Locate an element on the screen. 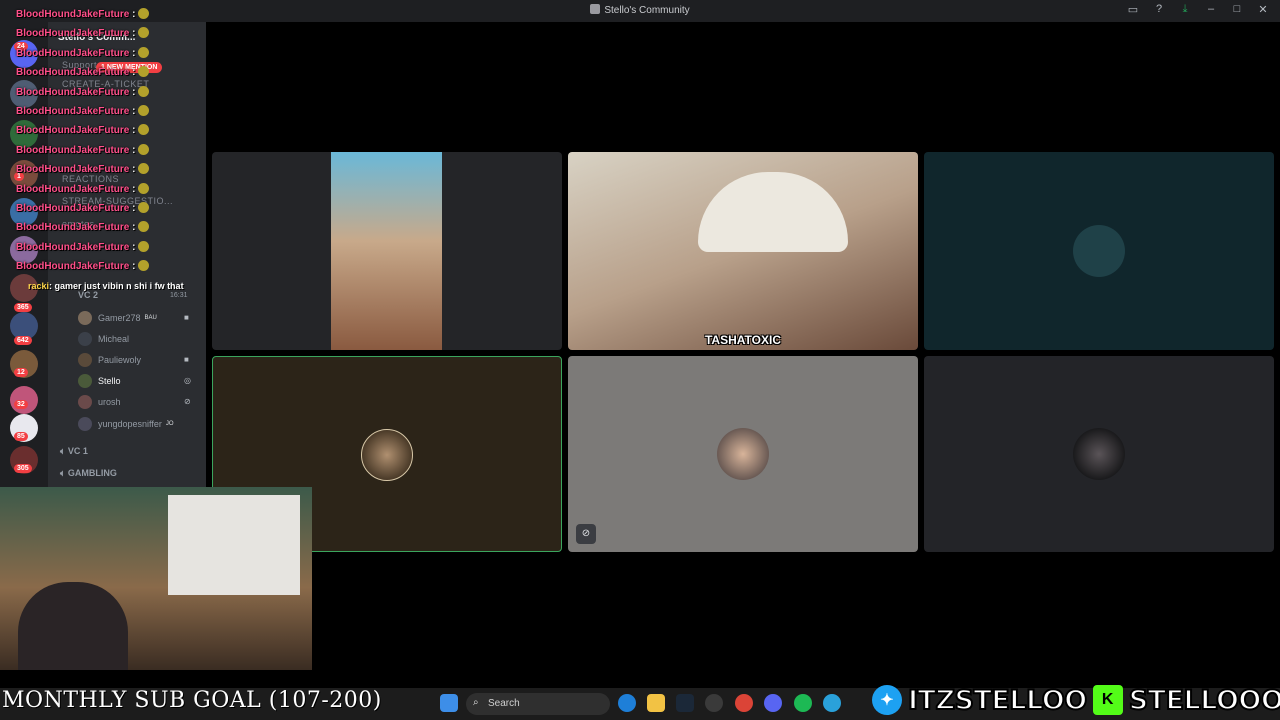 The height and width of the screenshot is (720, 1280). chrome-icon is located at coordinates (744, 703).